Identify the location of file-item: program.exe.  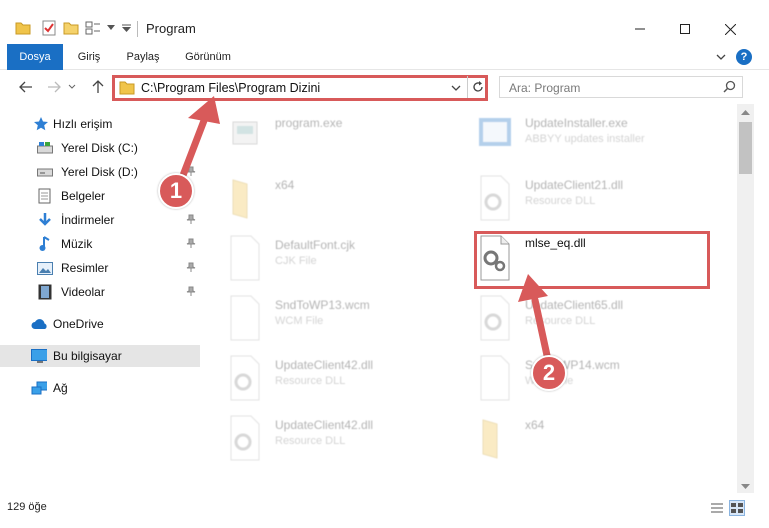
(330, 137).